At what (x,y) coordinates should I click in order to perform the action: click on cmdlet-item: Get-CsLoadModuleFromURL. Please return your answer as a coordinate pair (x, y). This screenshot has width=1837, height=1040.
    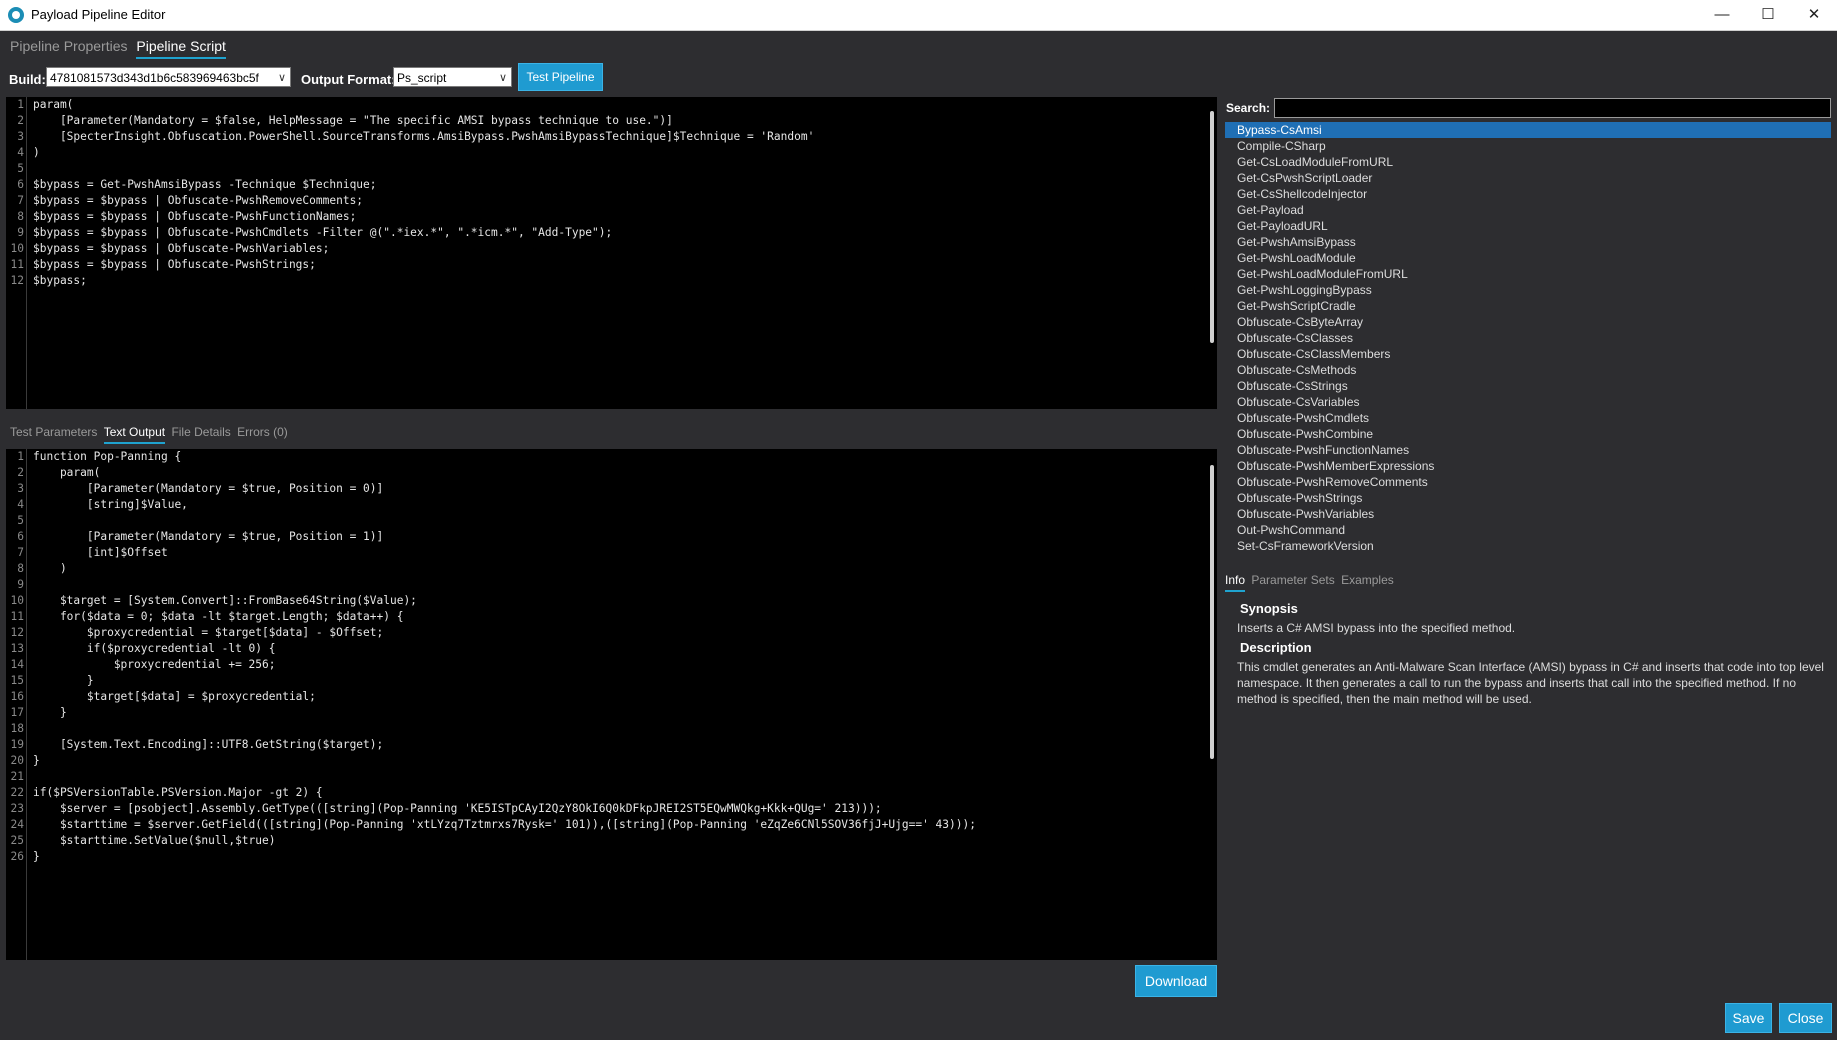
    Looking at the image, I should click on (1528, 162).